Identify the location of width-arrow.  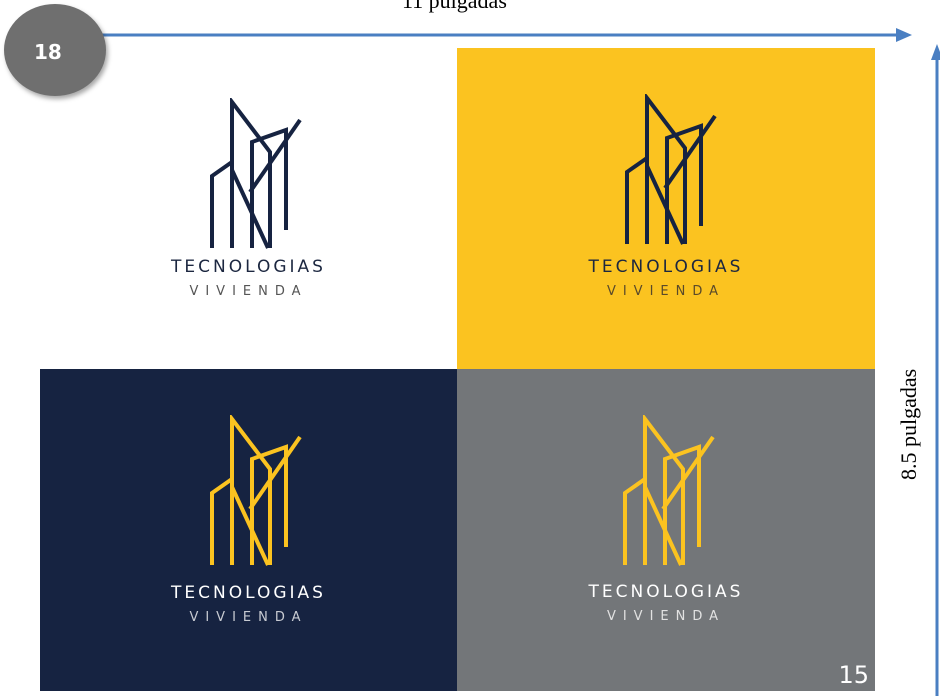
(471, 35).